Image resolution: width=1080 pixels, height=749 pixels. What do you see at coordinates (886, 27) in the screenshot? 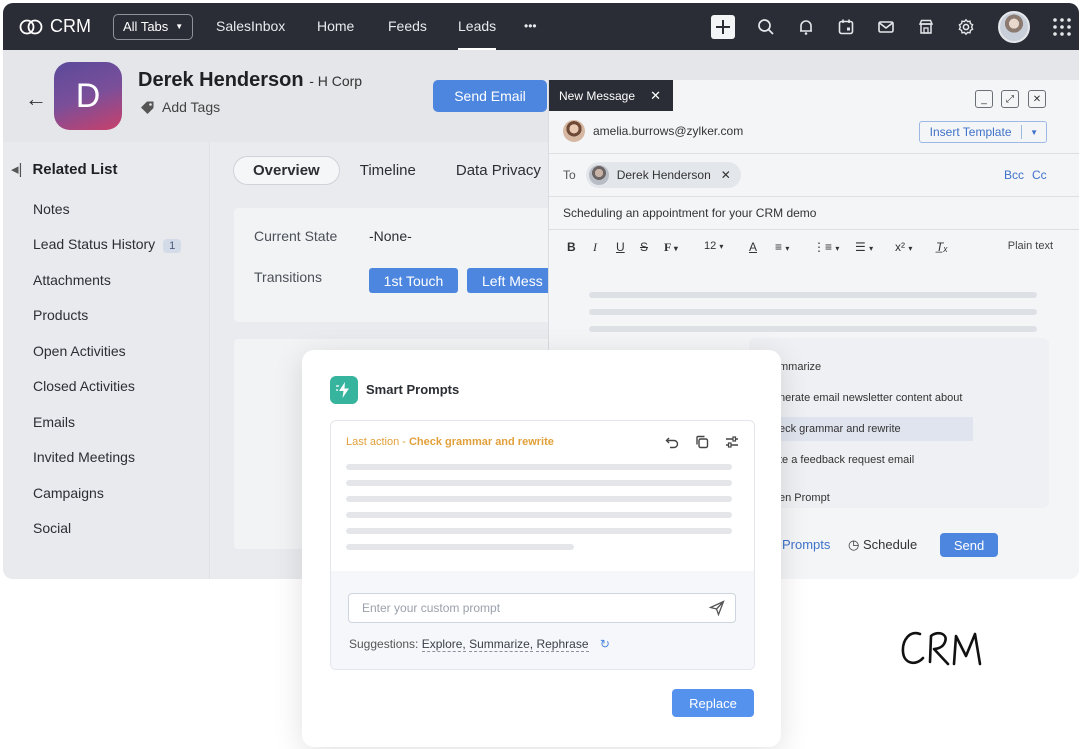
I see `mail-icon` at bounding box center [886, 27].